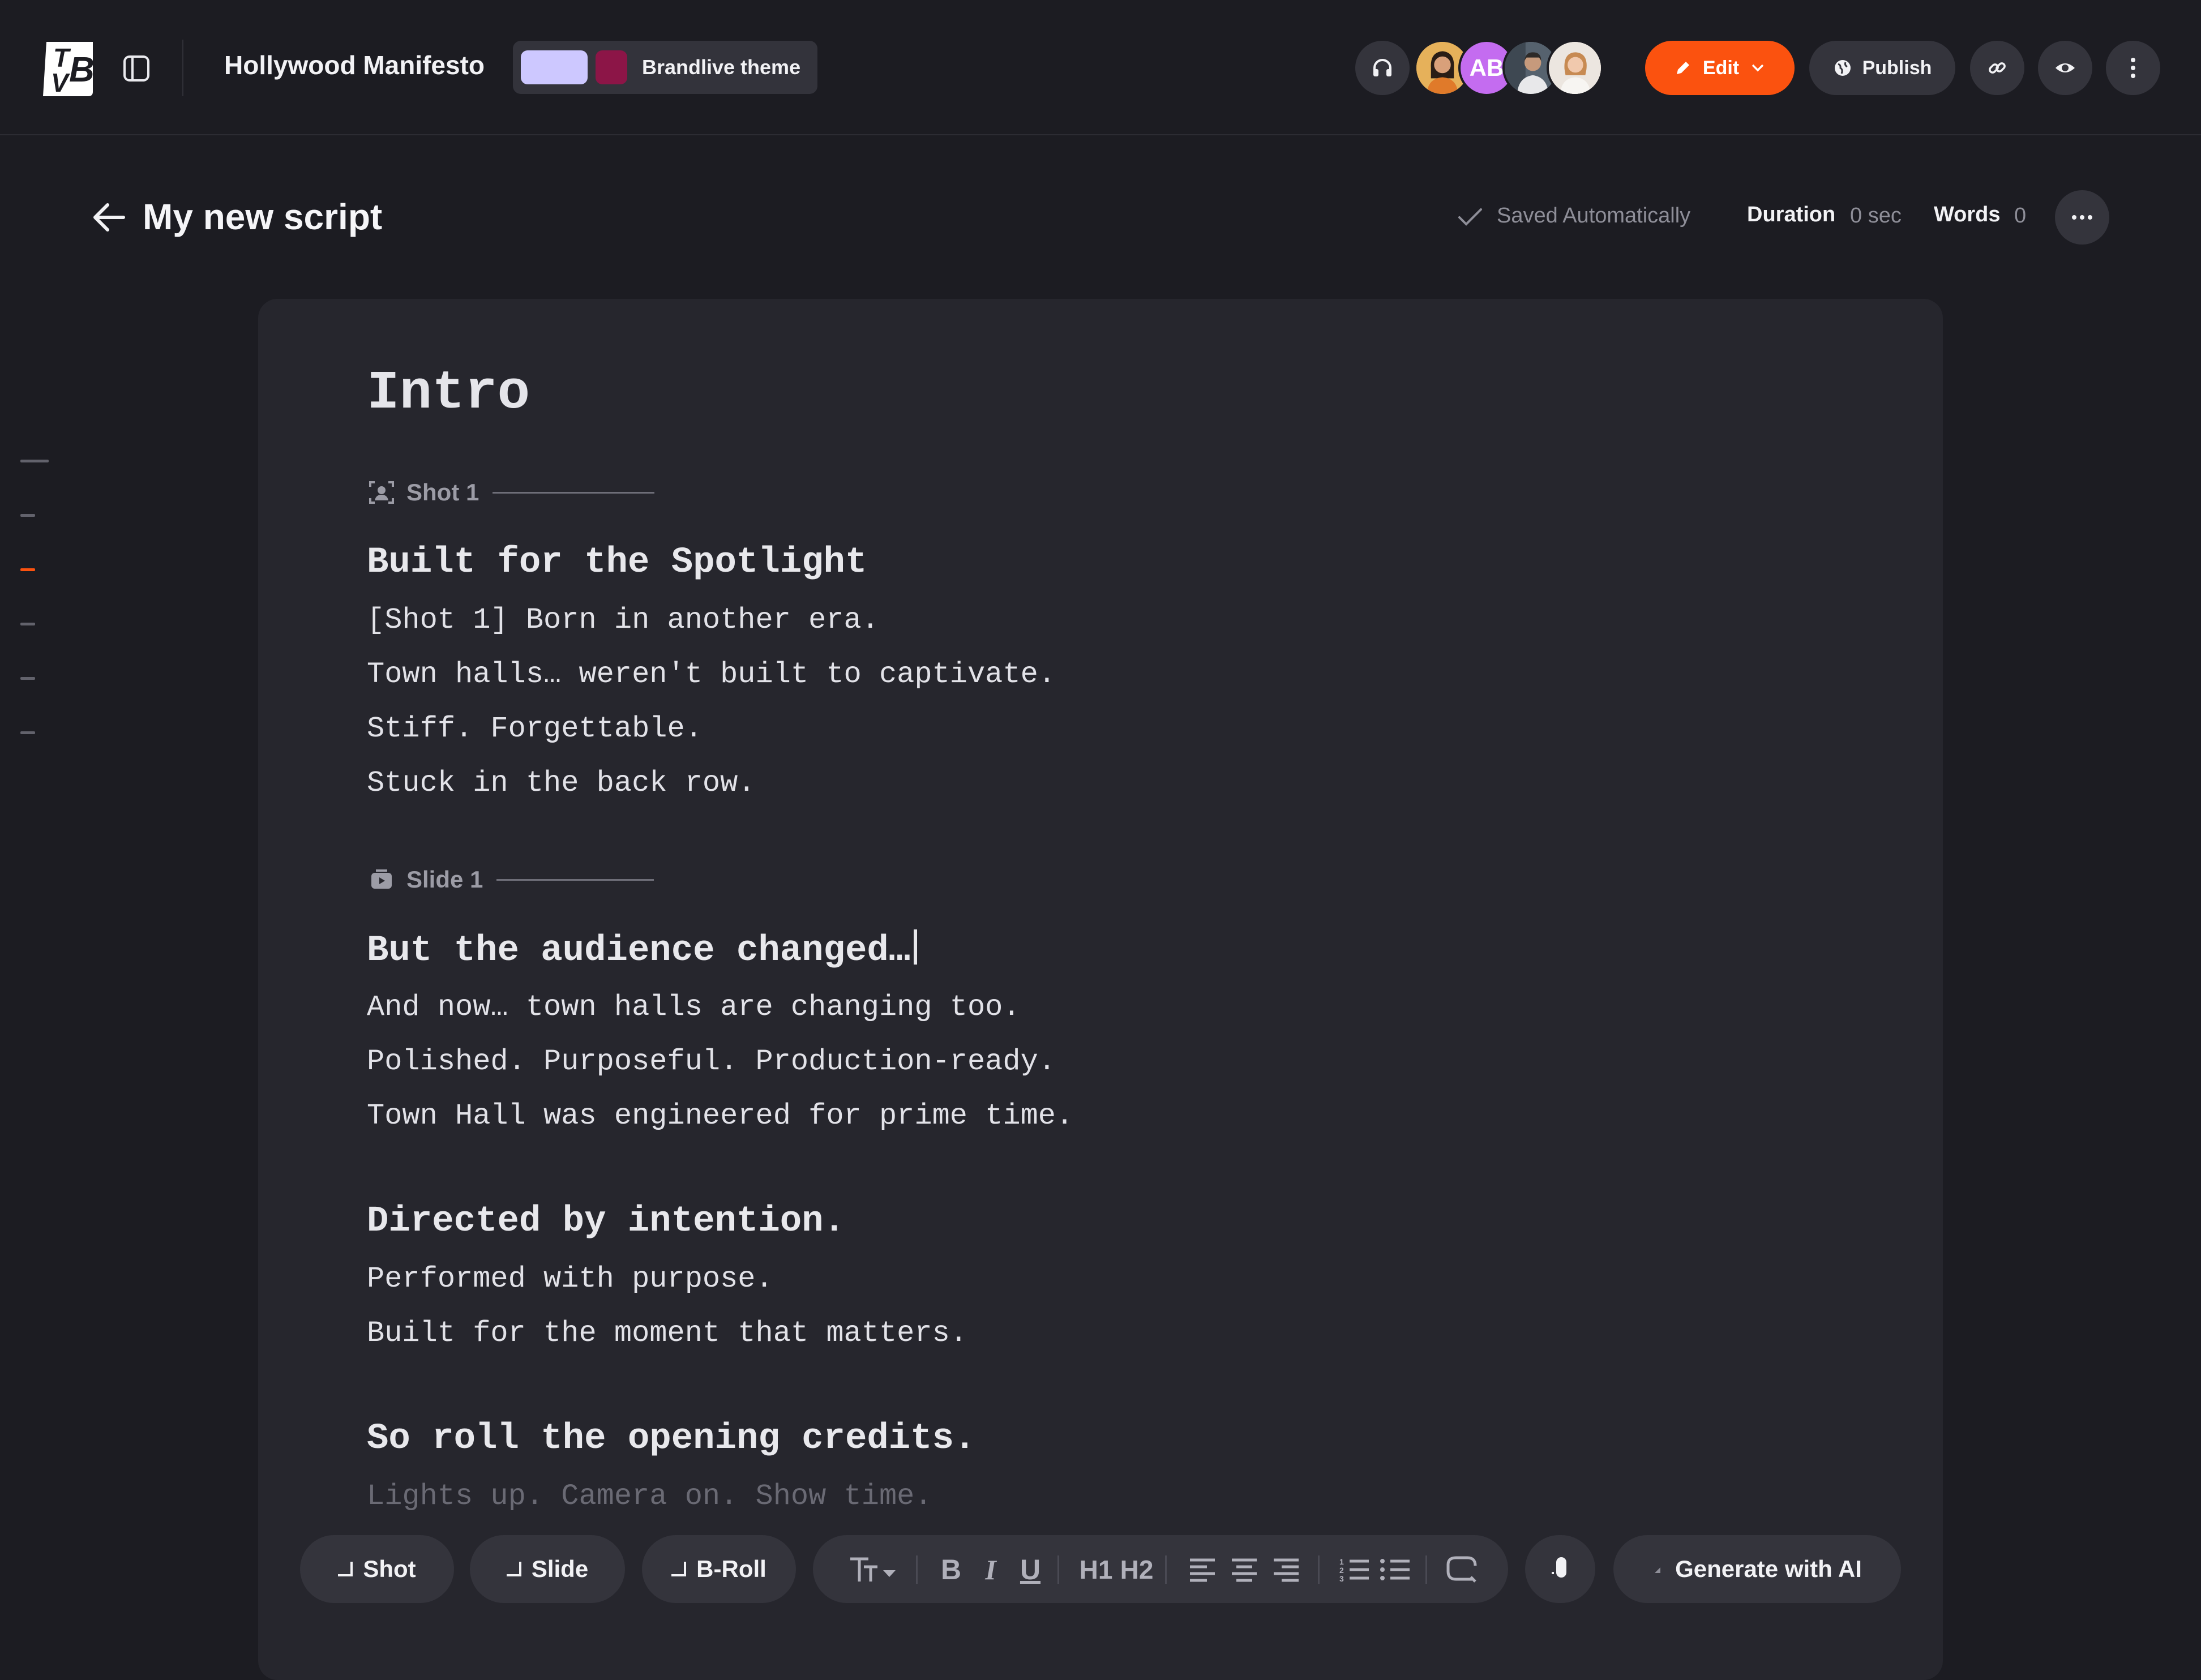  Describe the element at coordinates (1342, 1570) in the screenshot. I see `svg-text: 2` at that location.